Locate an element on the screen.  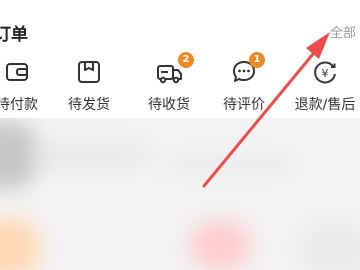
order-item-label: 退款/售后 is located at coordinates (325, 105).